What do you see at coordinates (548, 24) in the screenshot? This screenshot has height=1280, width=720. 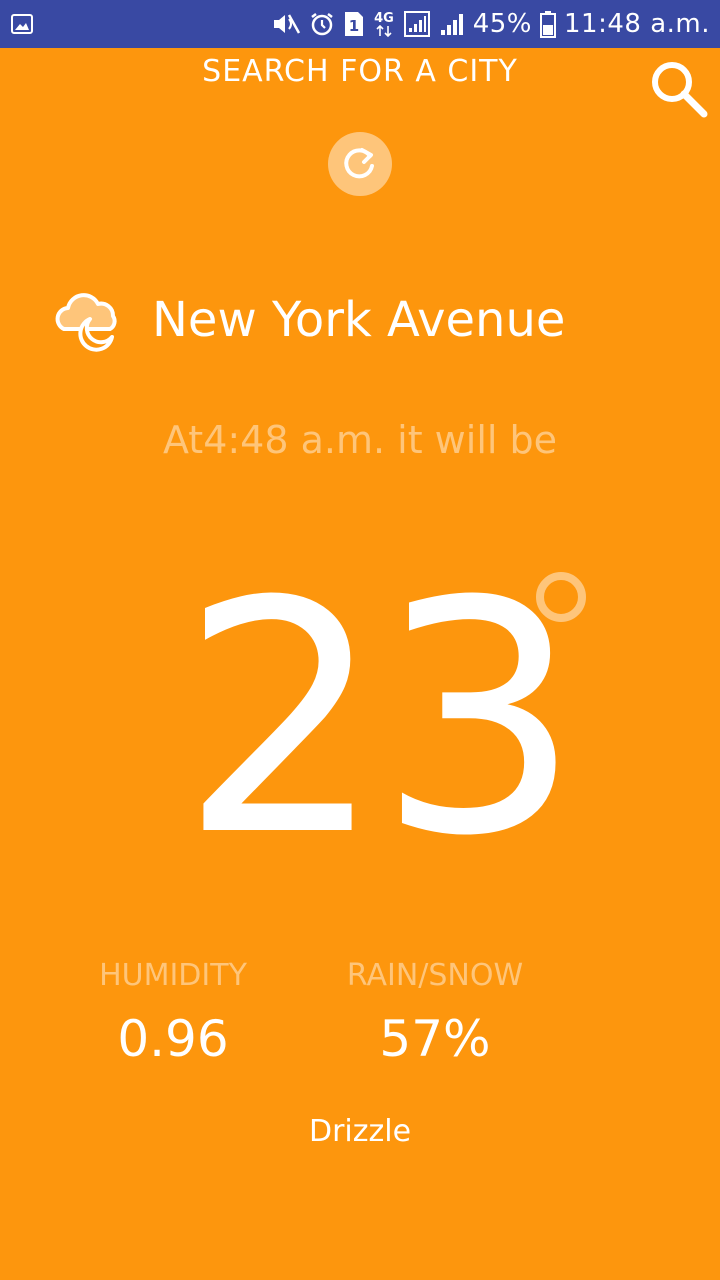 I see `battery-icon` at bounding box center [548, 24].